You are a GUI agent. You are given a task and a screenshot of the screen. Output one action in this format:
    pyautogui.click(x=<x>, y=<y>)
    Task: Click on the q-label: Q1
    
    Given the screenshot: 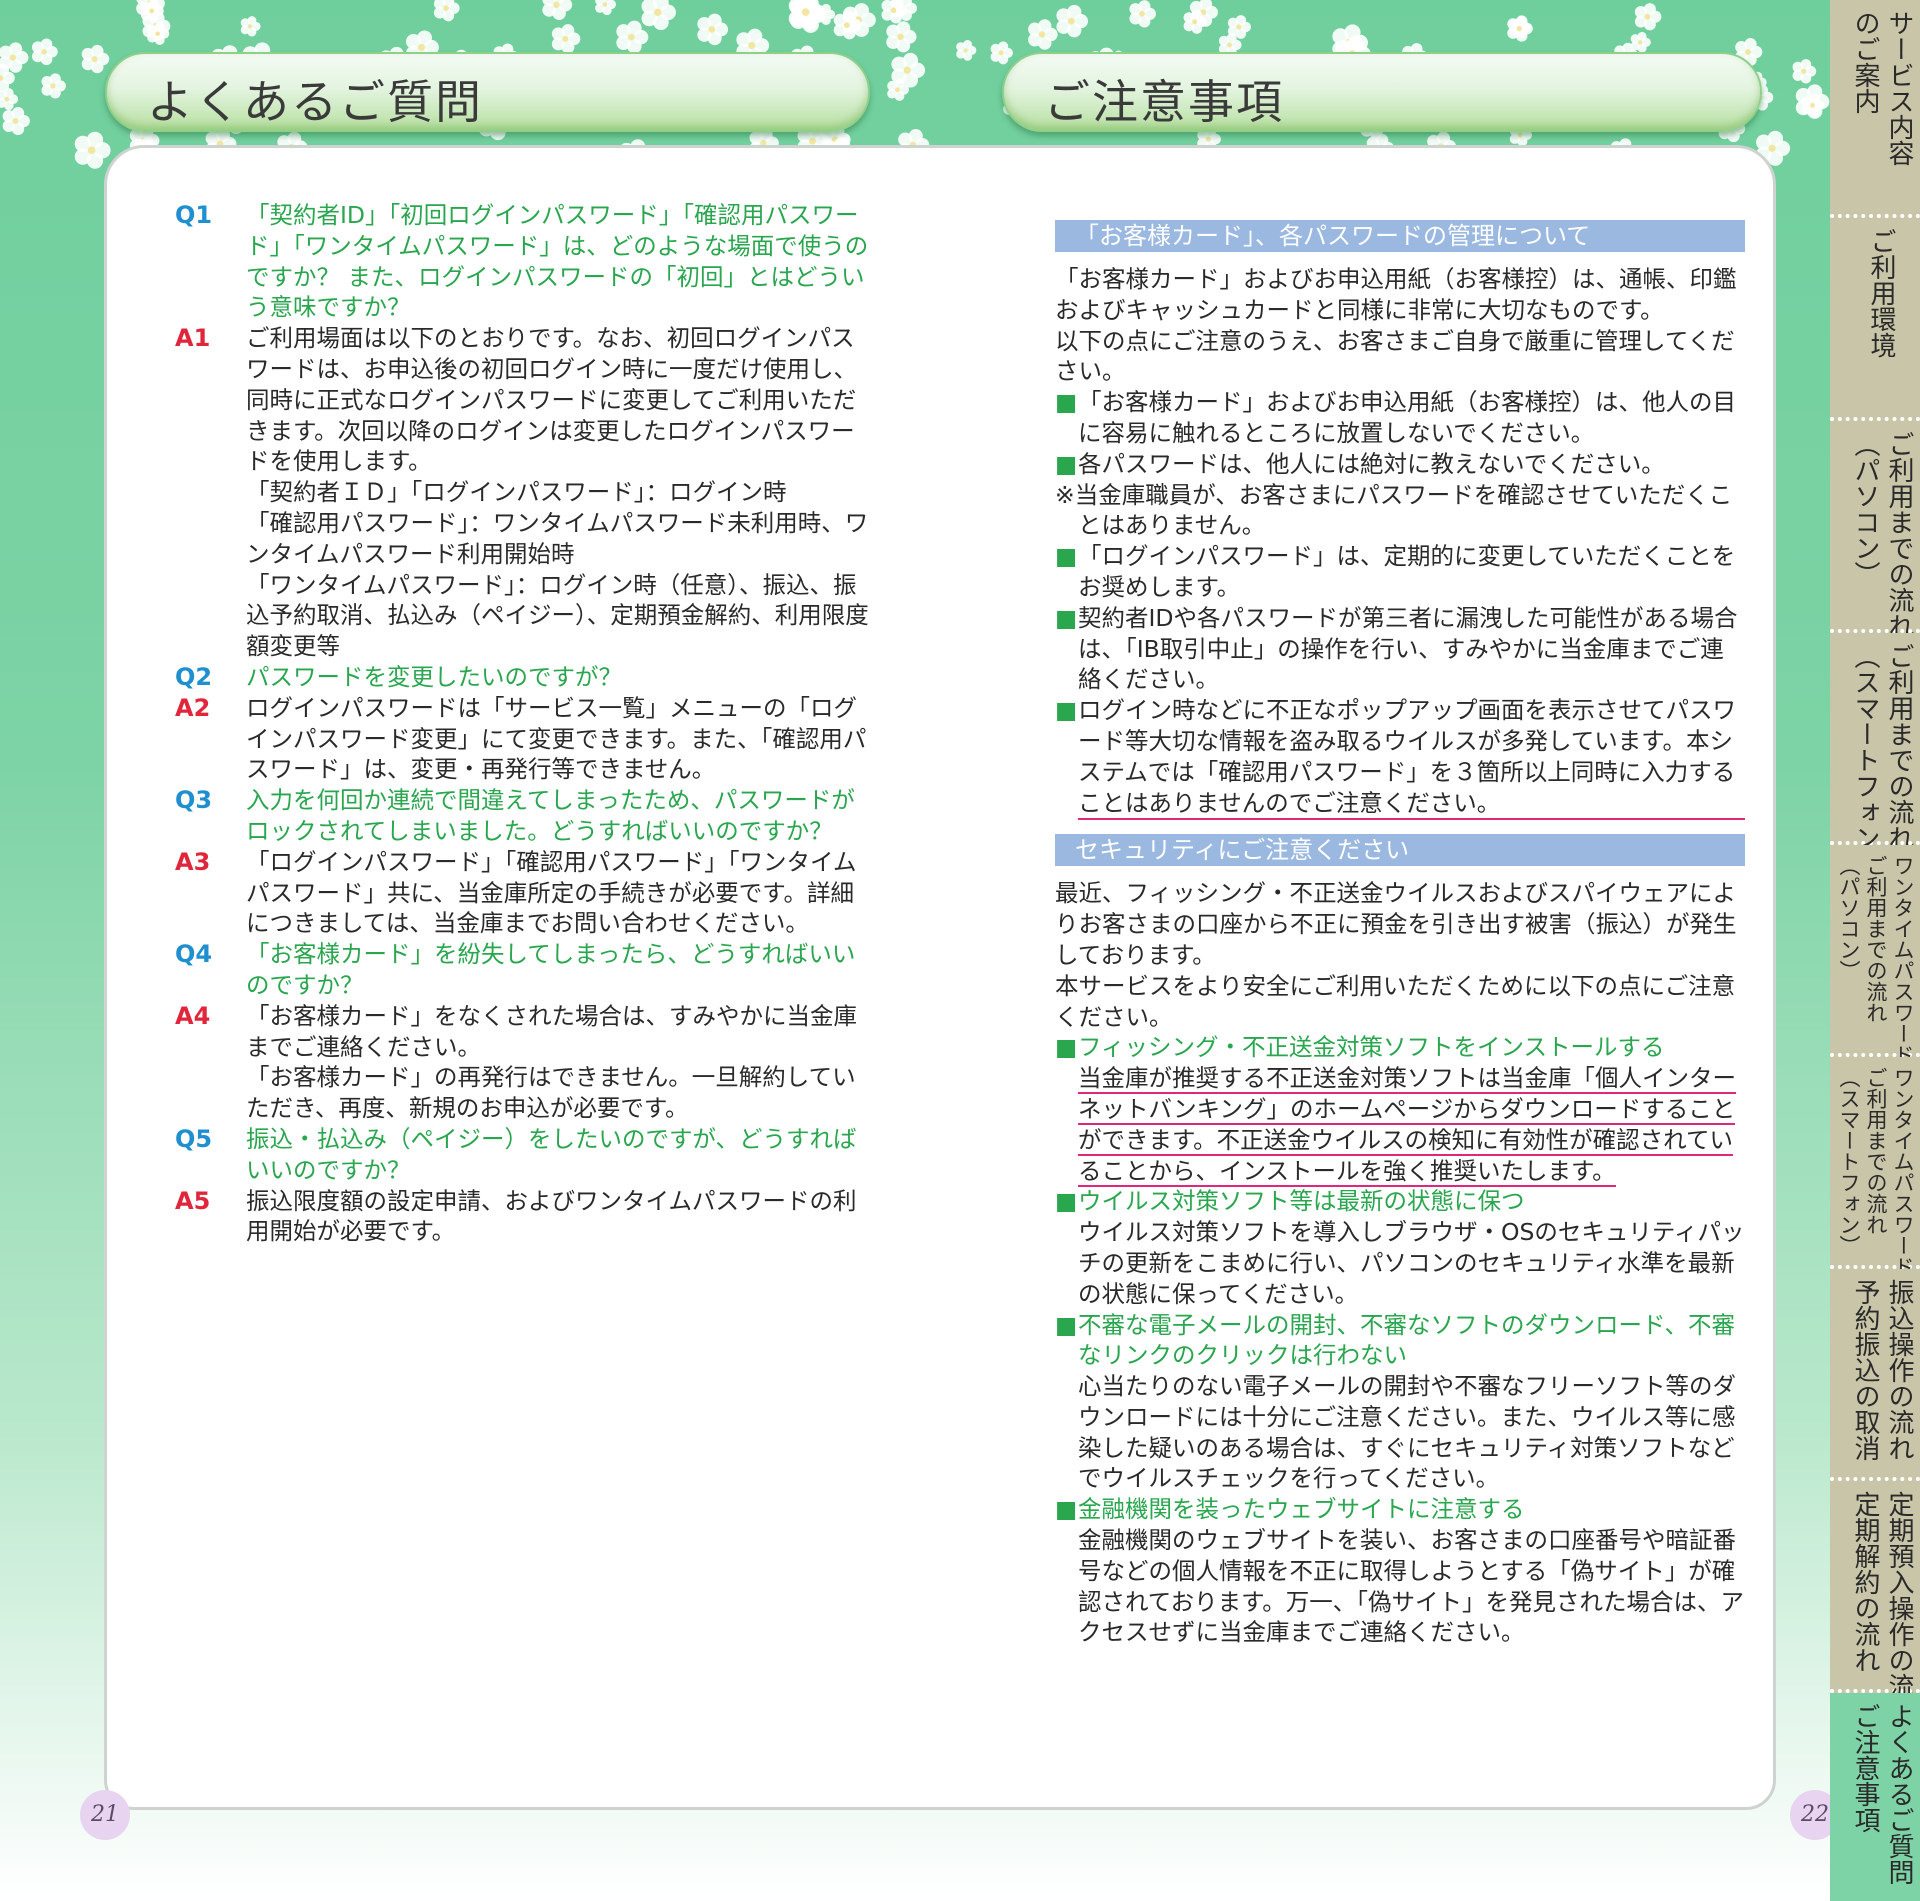 What is the action you would take?
    pyautogui.click(x=194, y=215)
    